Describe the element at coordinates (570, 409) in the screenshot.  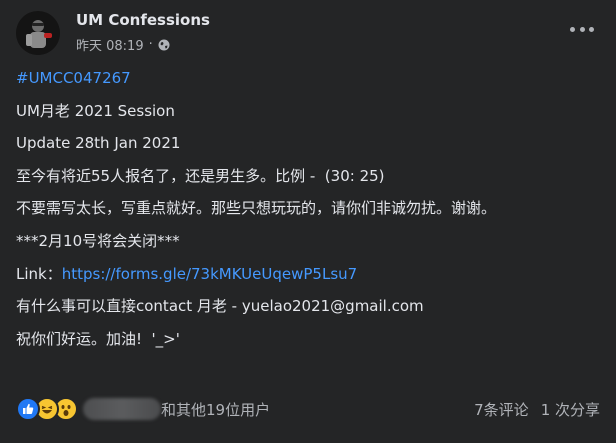
I see `shares-count: 1 次分享` at that location.